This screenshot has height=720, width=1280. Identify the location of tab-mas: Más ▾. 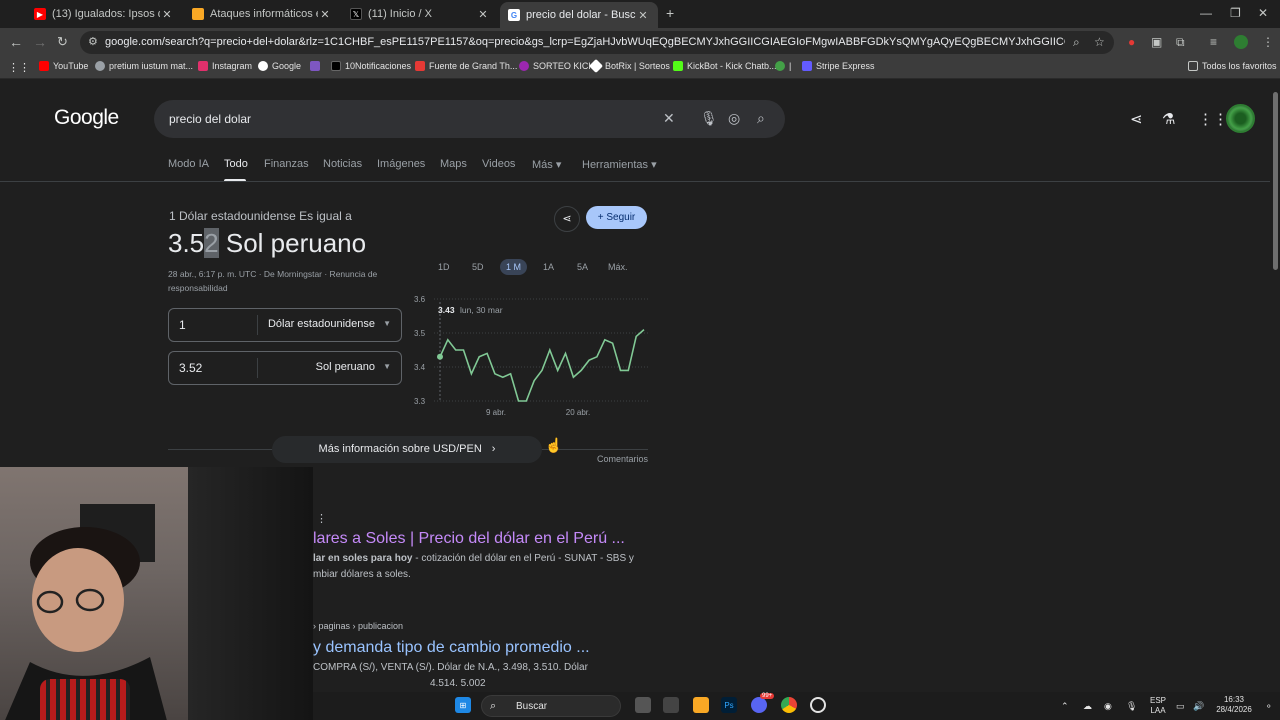
(546, 164).